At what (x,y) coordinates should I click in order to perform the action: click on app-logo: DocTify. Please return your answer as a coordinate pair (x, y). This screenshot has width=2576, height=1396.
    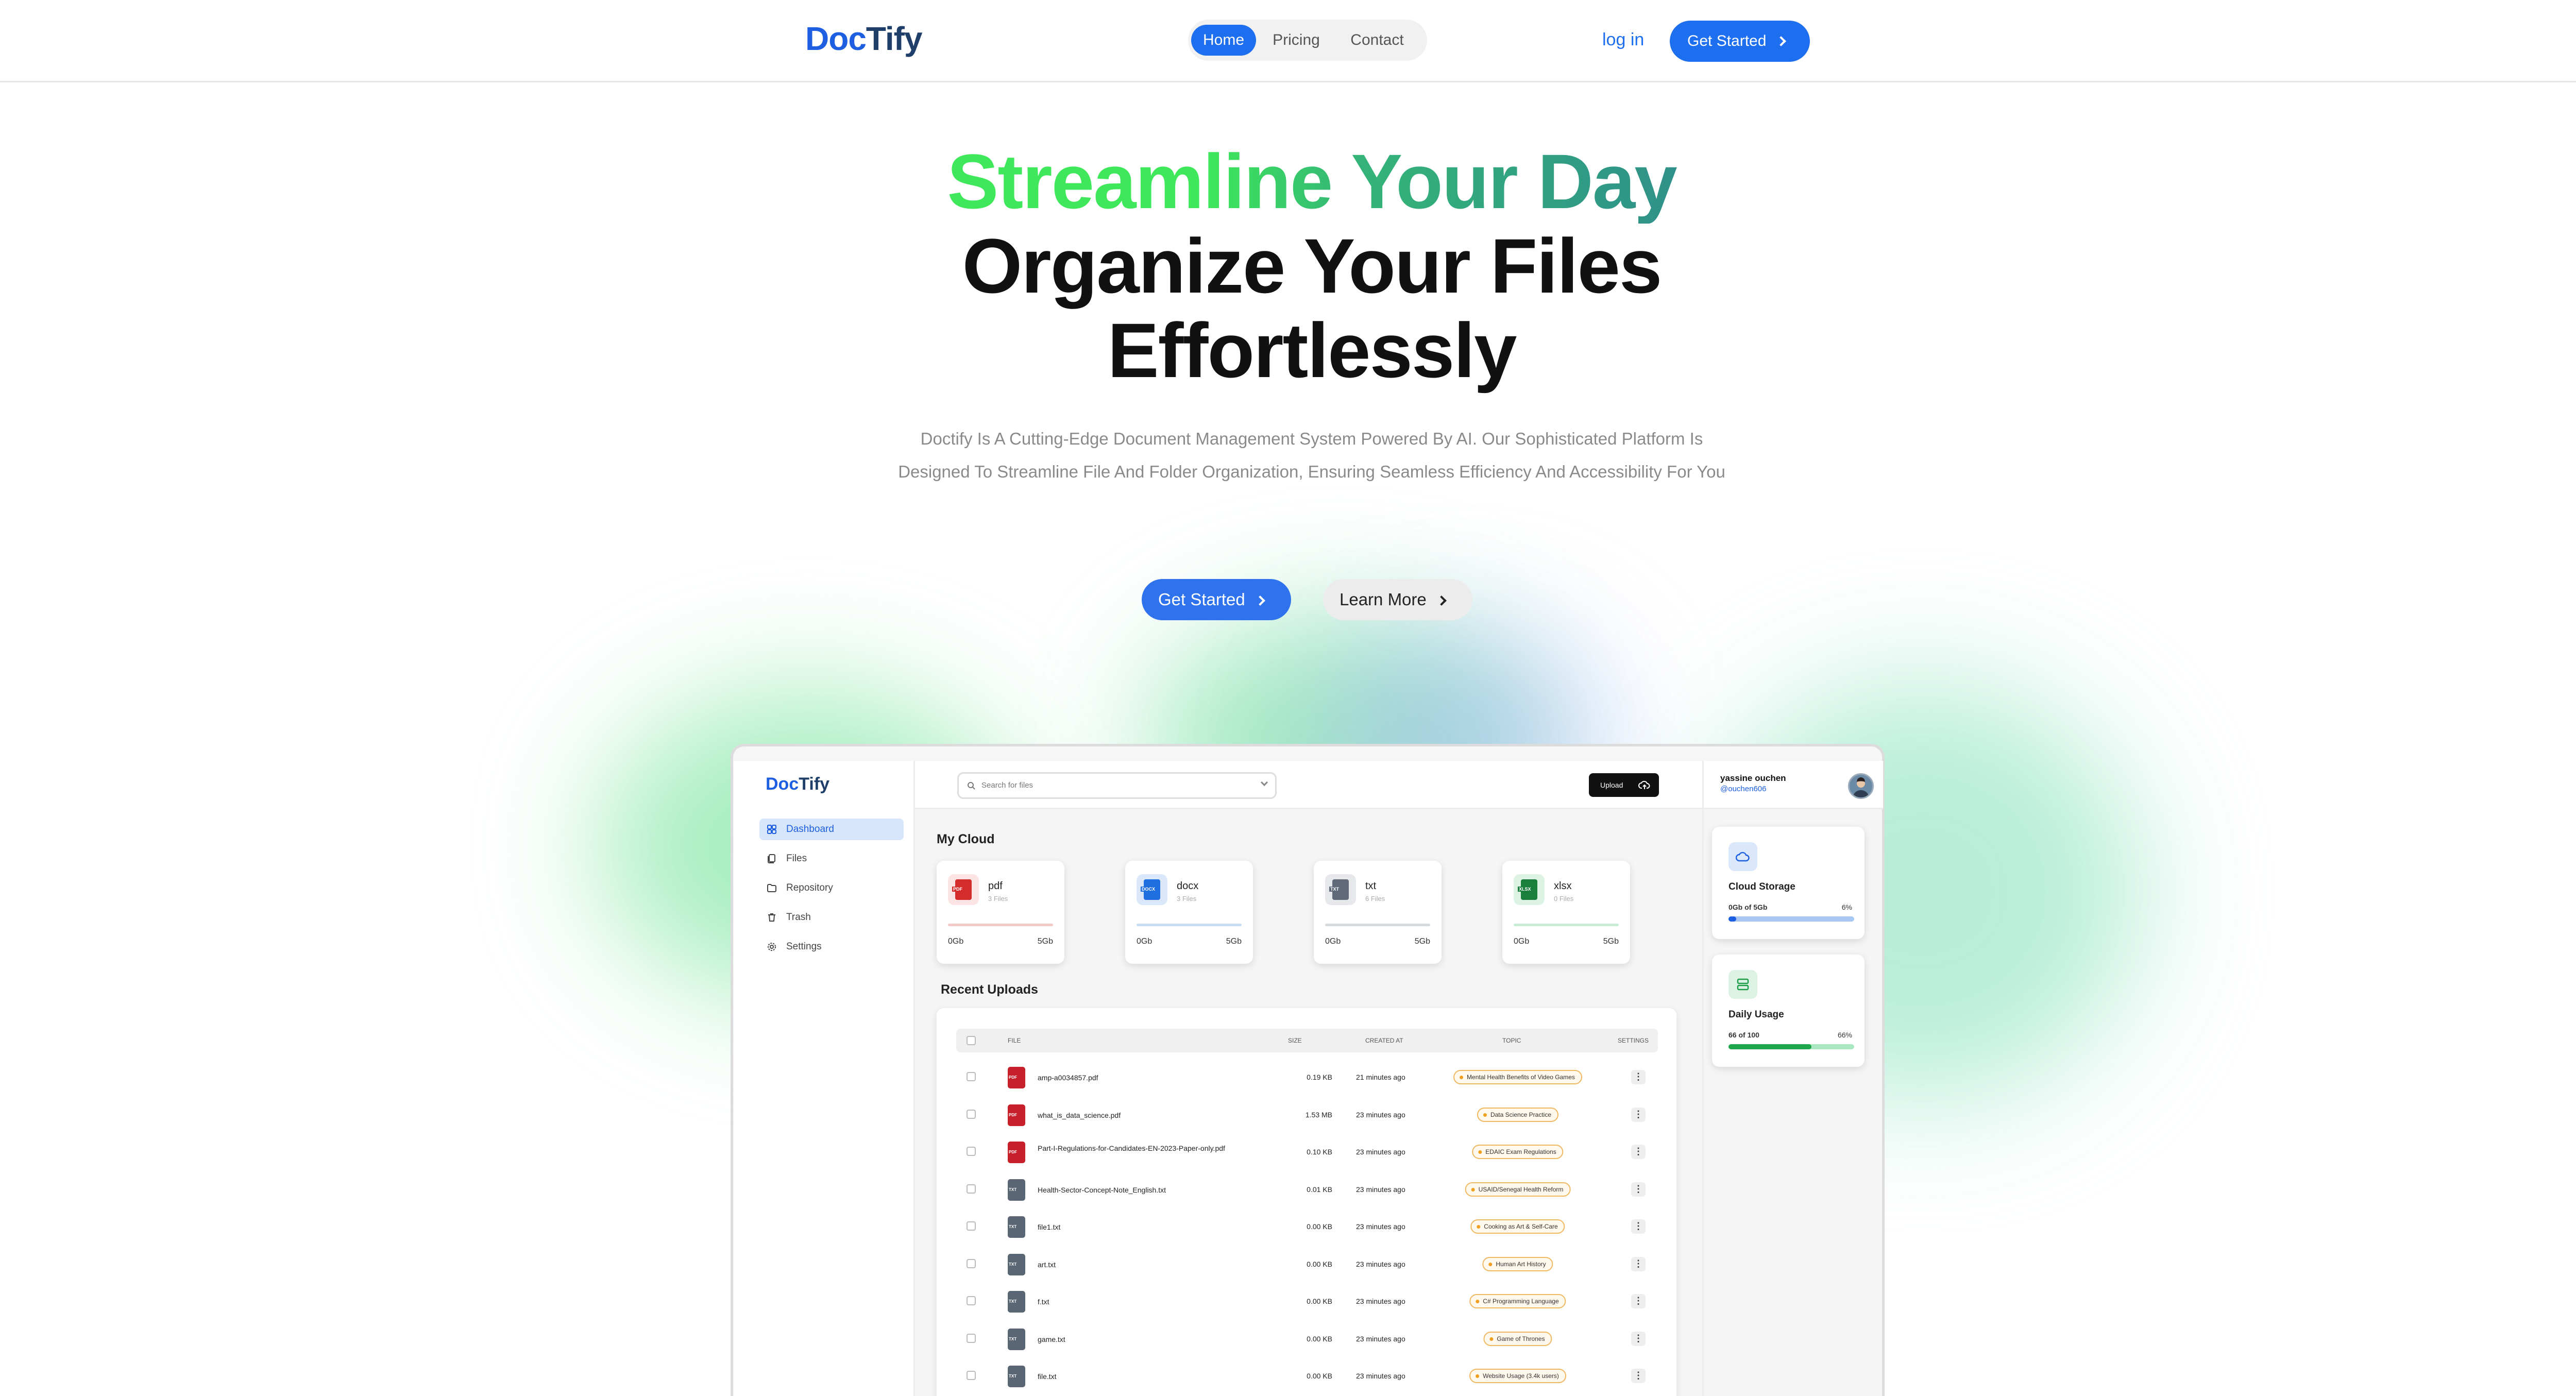
    Looking at the image, I should click on (797, 784).